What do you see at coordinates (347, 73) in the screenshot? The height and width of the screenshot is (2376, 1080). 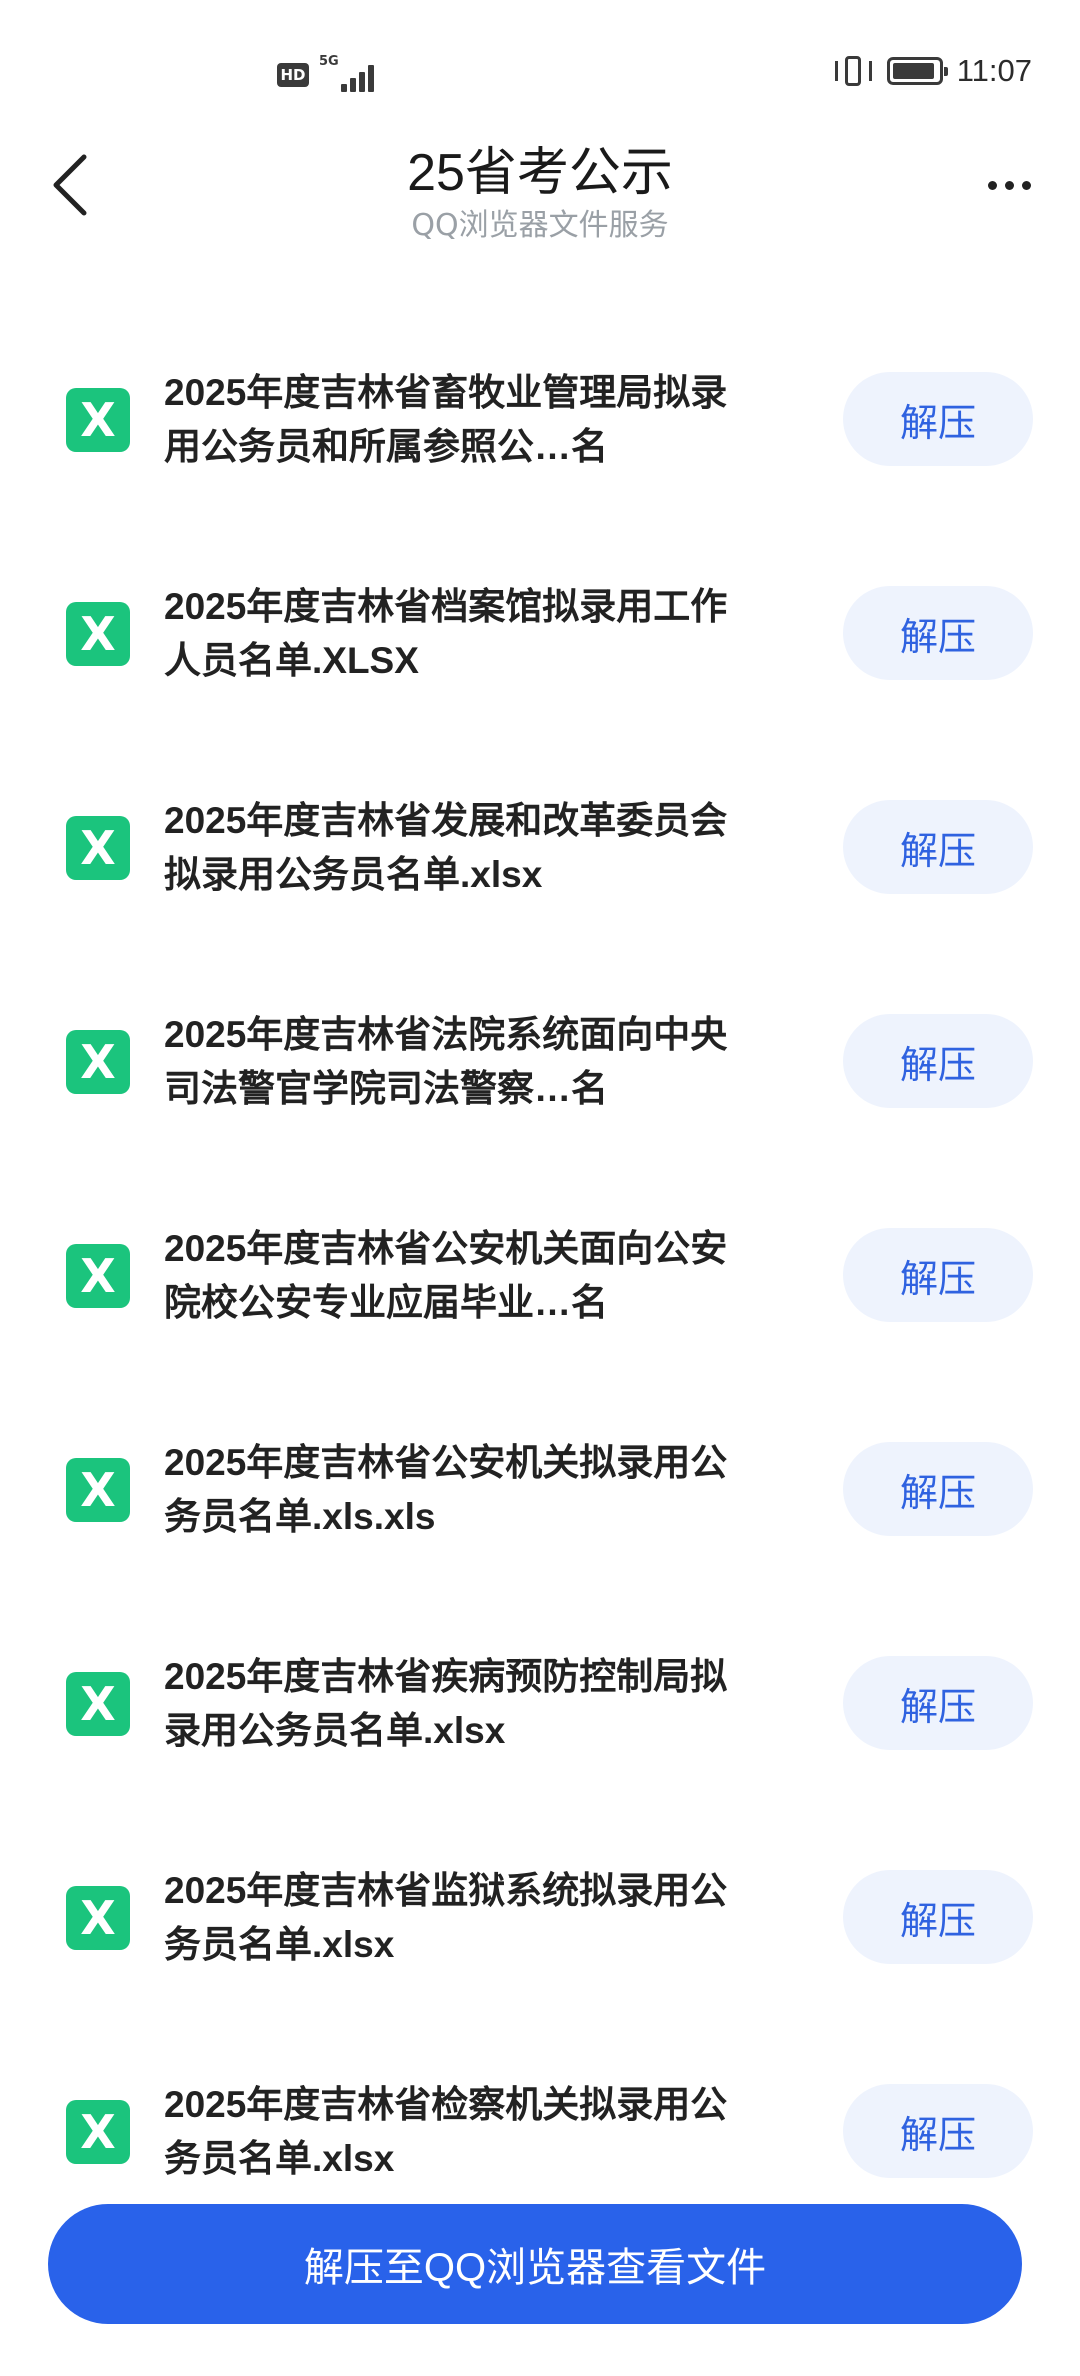 I see `signal-icon: 5G` at bounding box center [347, 73].